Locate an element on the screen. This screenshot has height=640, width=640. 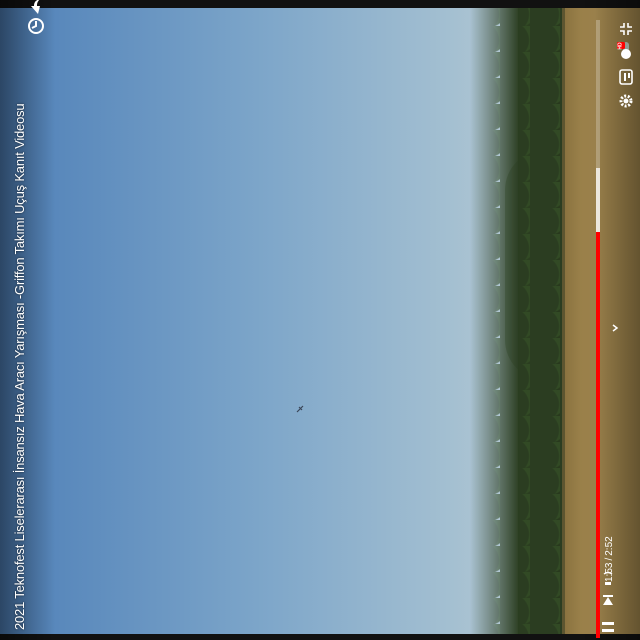
time-display: 1:53/2:52 is located at coordinates (610, 559).